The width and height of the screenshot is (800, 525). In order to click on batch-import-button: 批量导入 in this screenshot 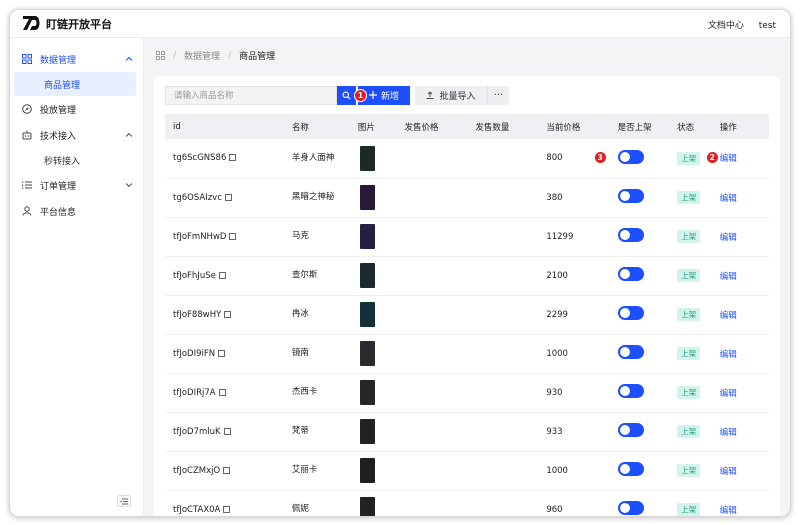, I will do `click(451, 95)`.